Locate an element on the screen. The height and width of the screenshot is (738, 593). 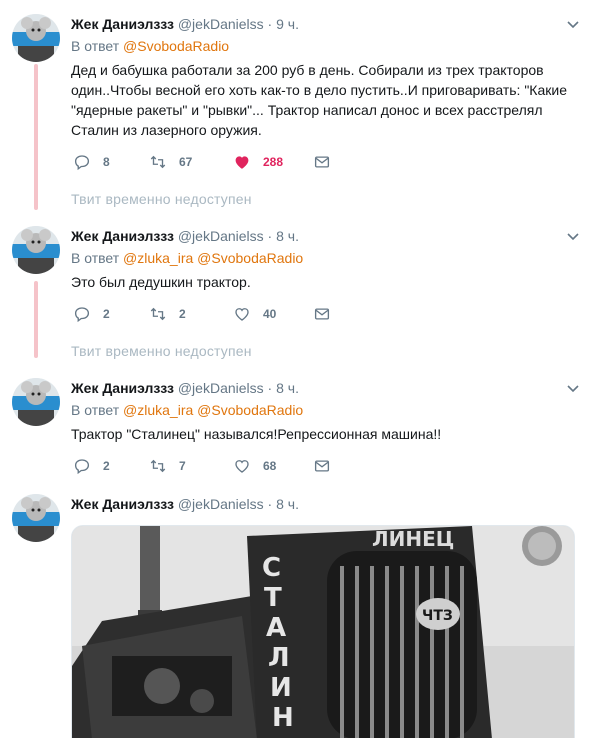
svg-text: Н is located at coordinates (283, 718).